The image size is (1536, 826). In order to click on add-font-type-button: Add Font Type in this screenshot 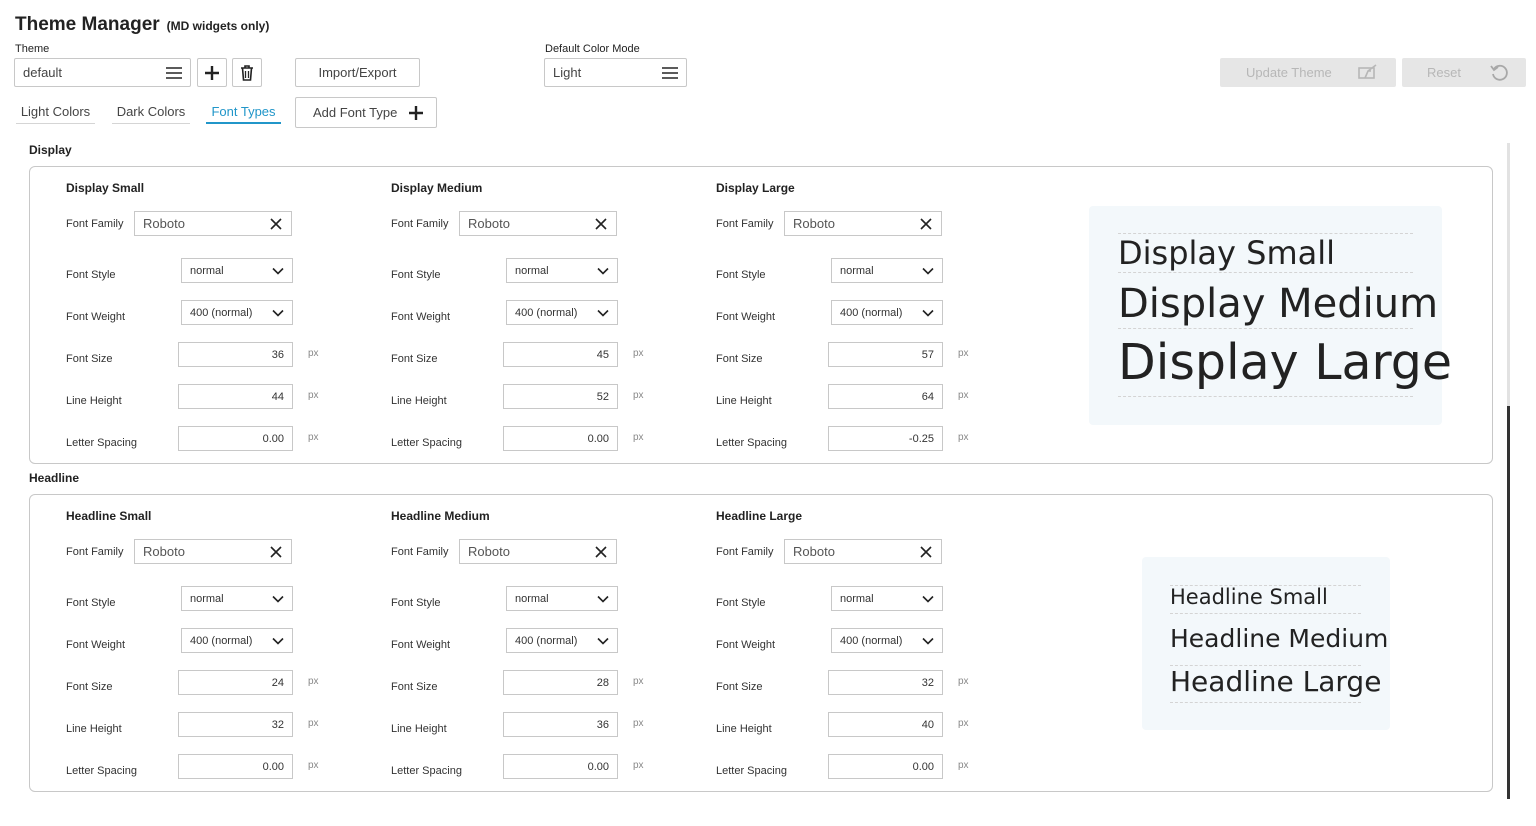, I will do `click(366, 112)`.